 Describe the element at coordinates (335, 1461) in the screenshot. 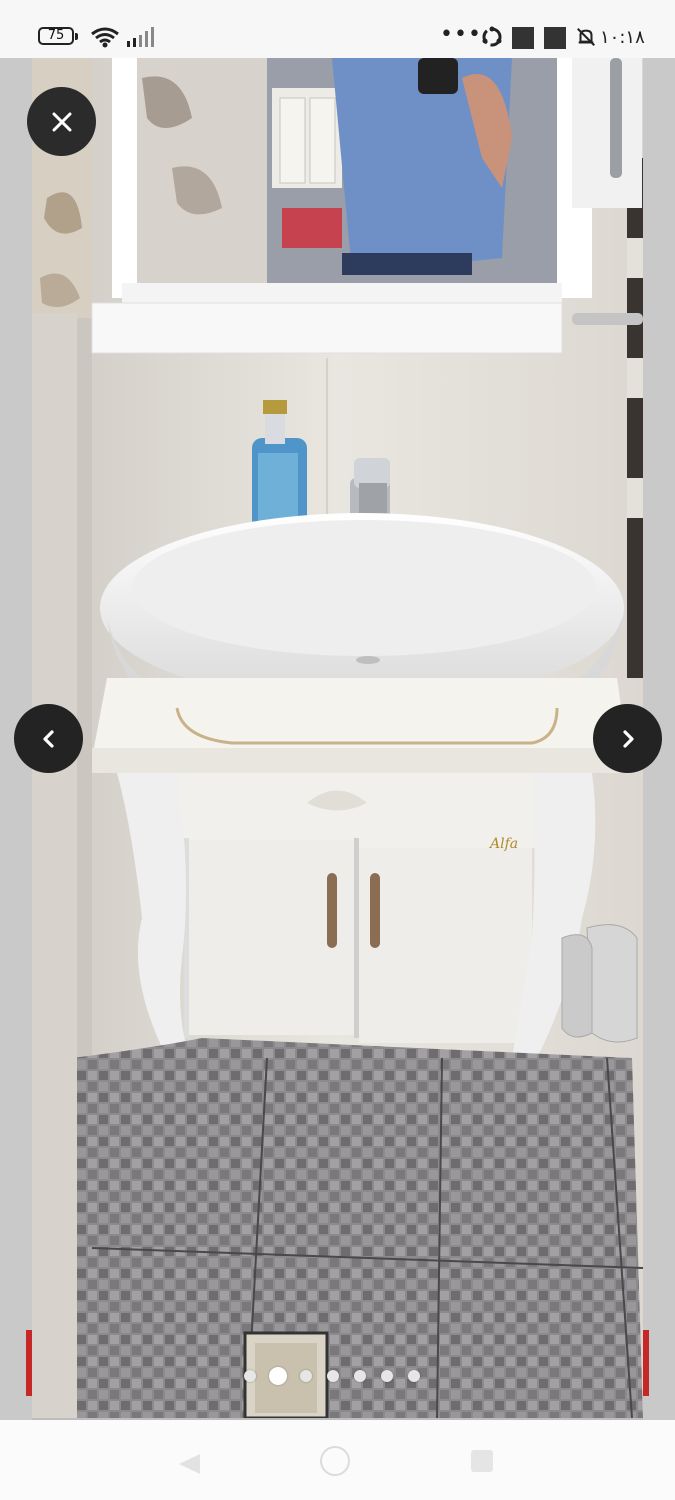

I see `home-icon` at that location.